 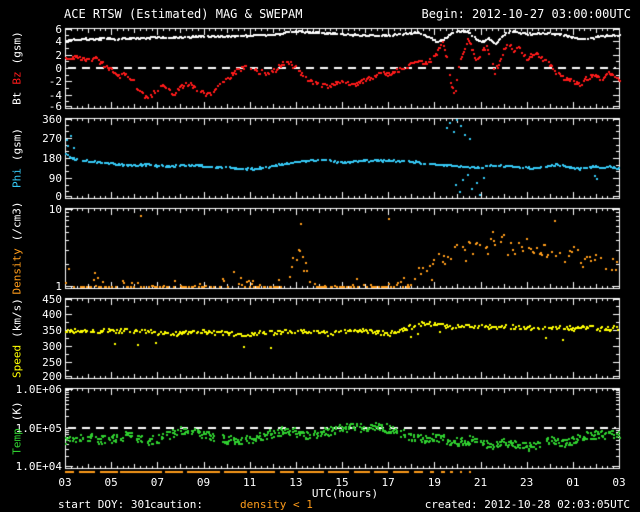 I want to click on panel-ylabel-part: Speed, so click(x=17, y=361).